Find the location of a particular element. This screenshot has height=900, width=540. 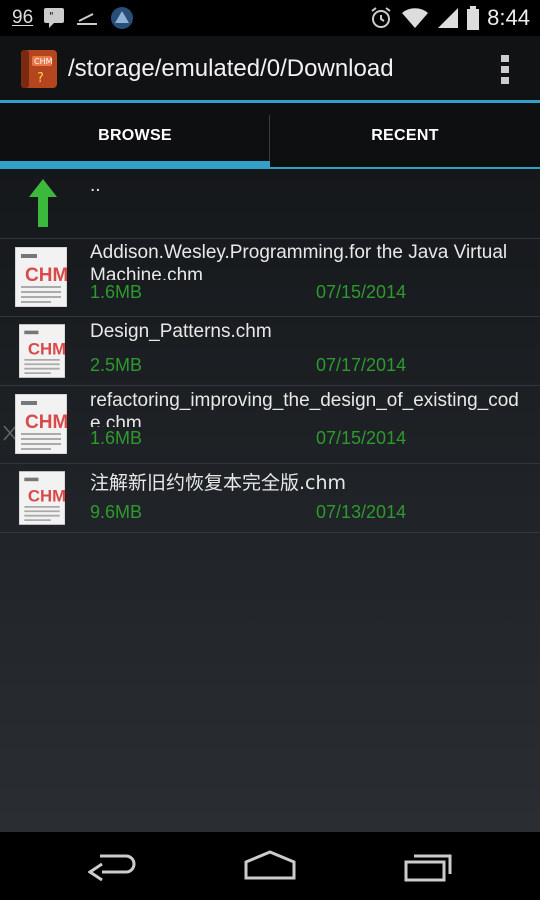

up-arrow-icon is located at coordinates (43, 203).